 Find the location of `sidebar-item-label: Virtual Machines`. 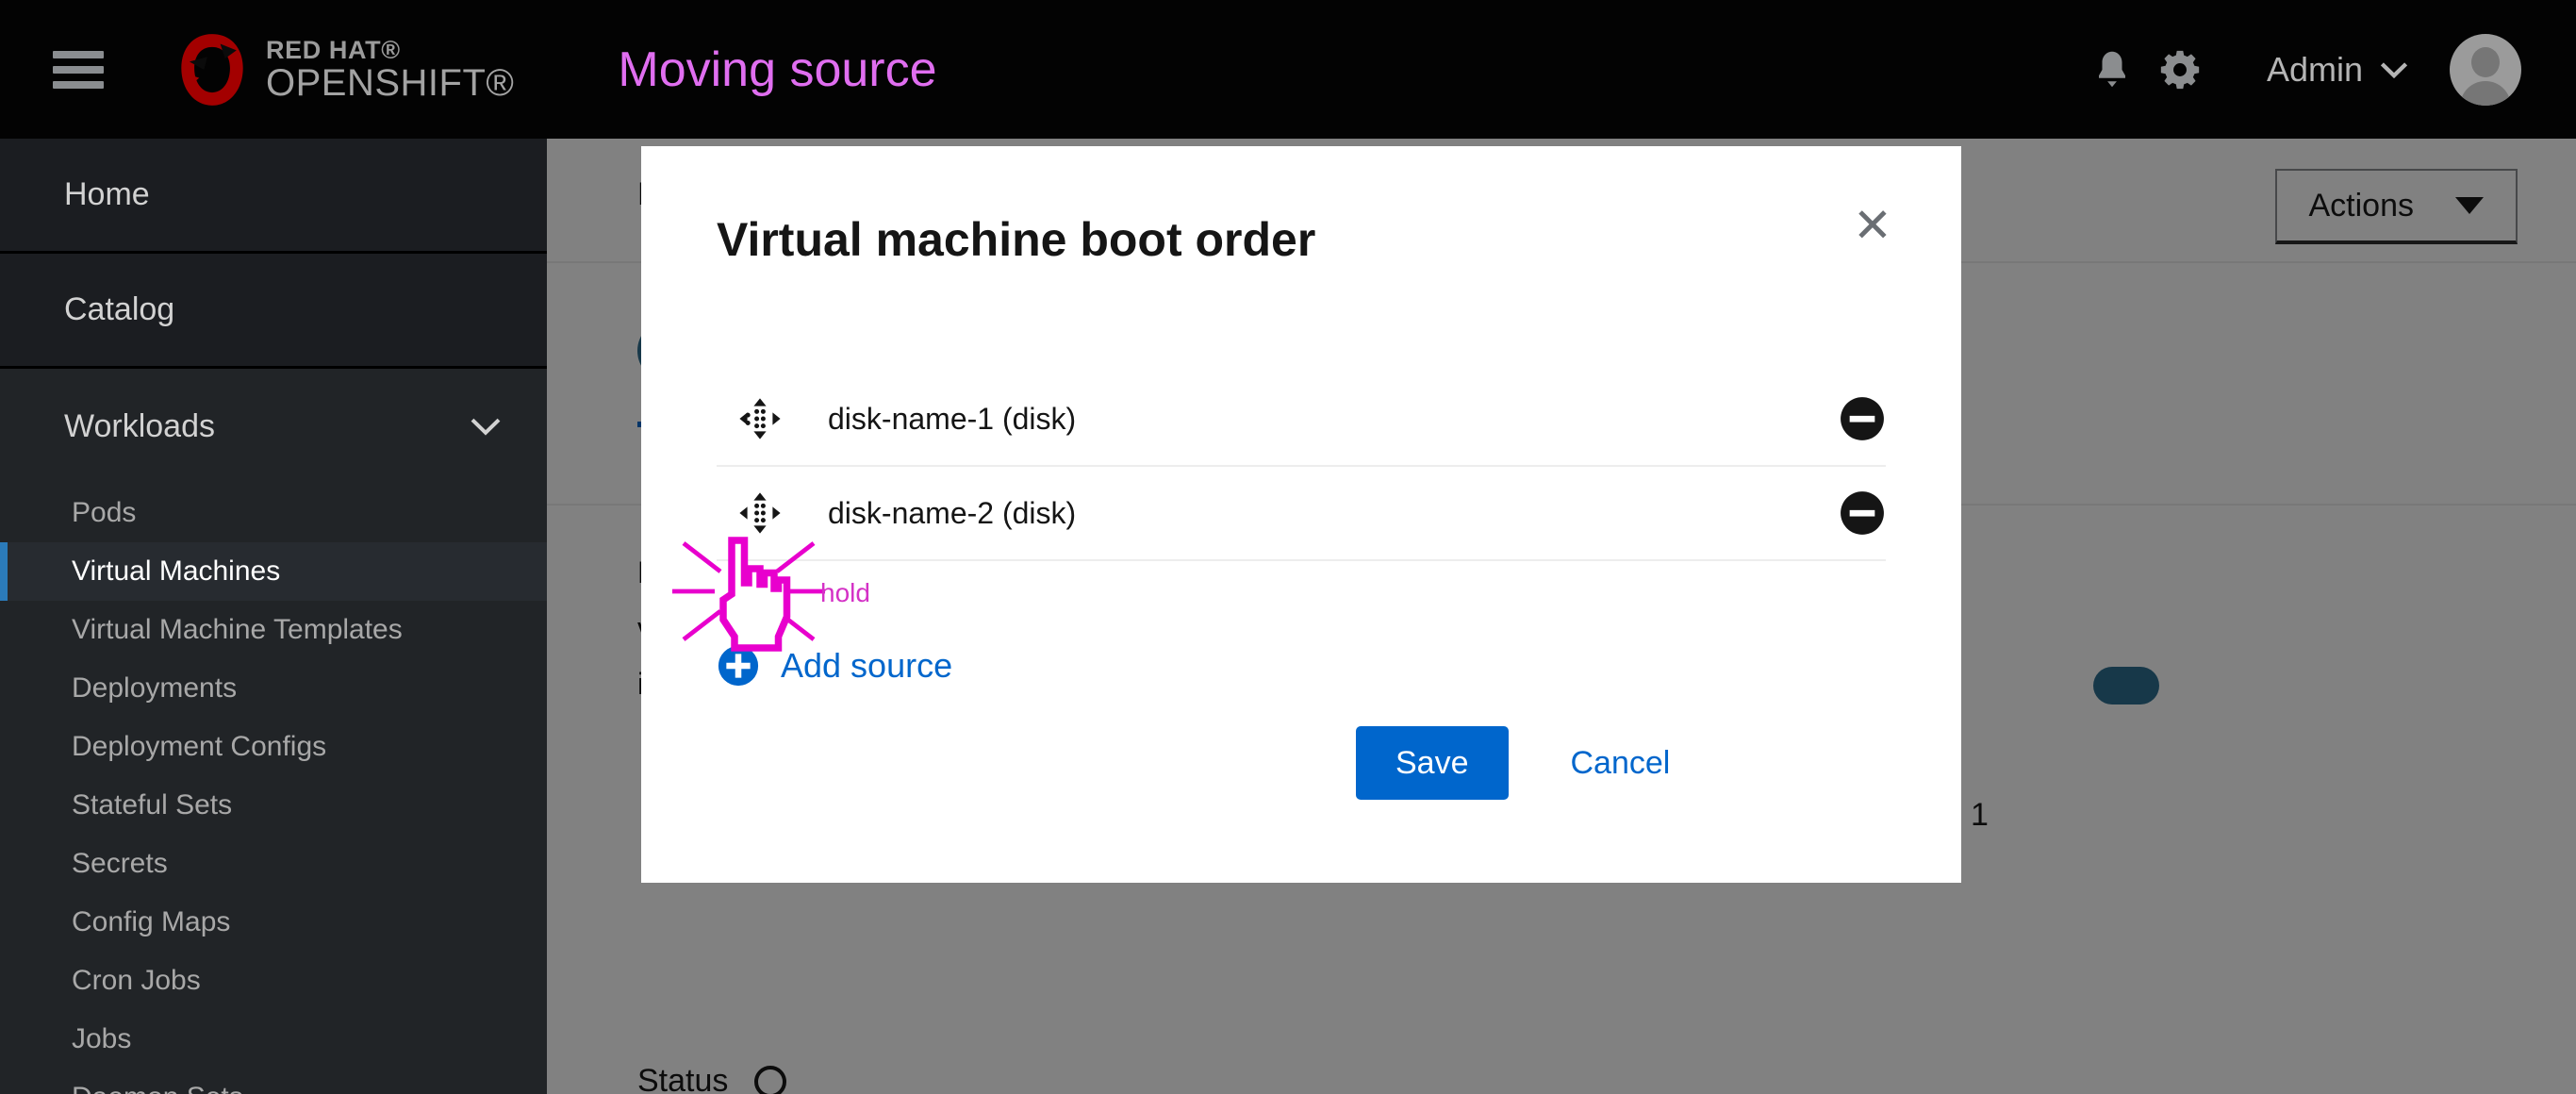

sidebar-item-label: Virtual Machines is located at coordinates (176, 571).